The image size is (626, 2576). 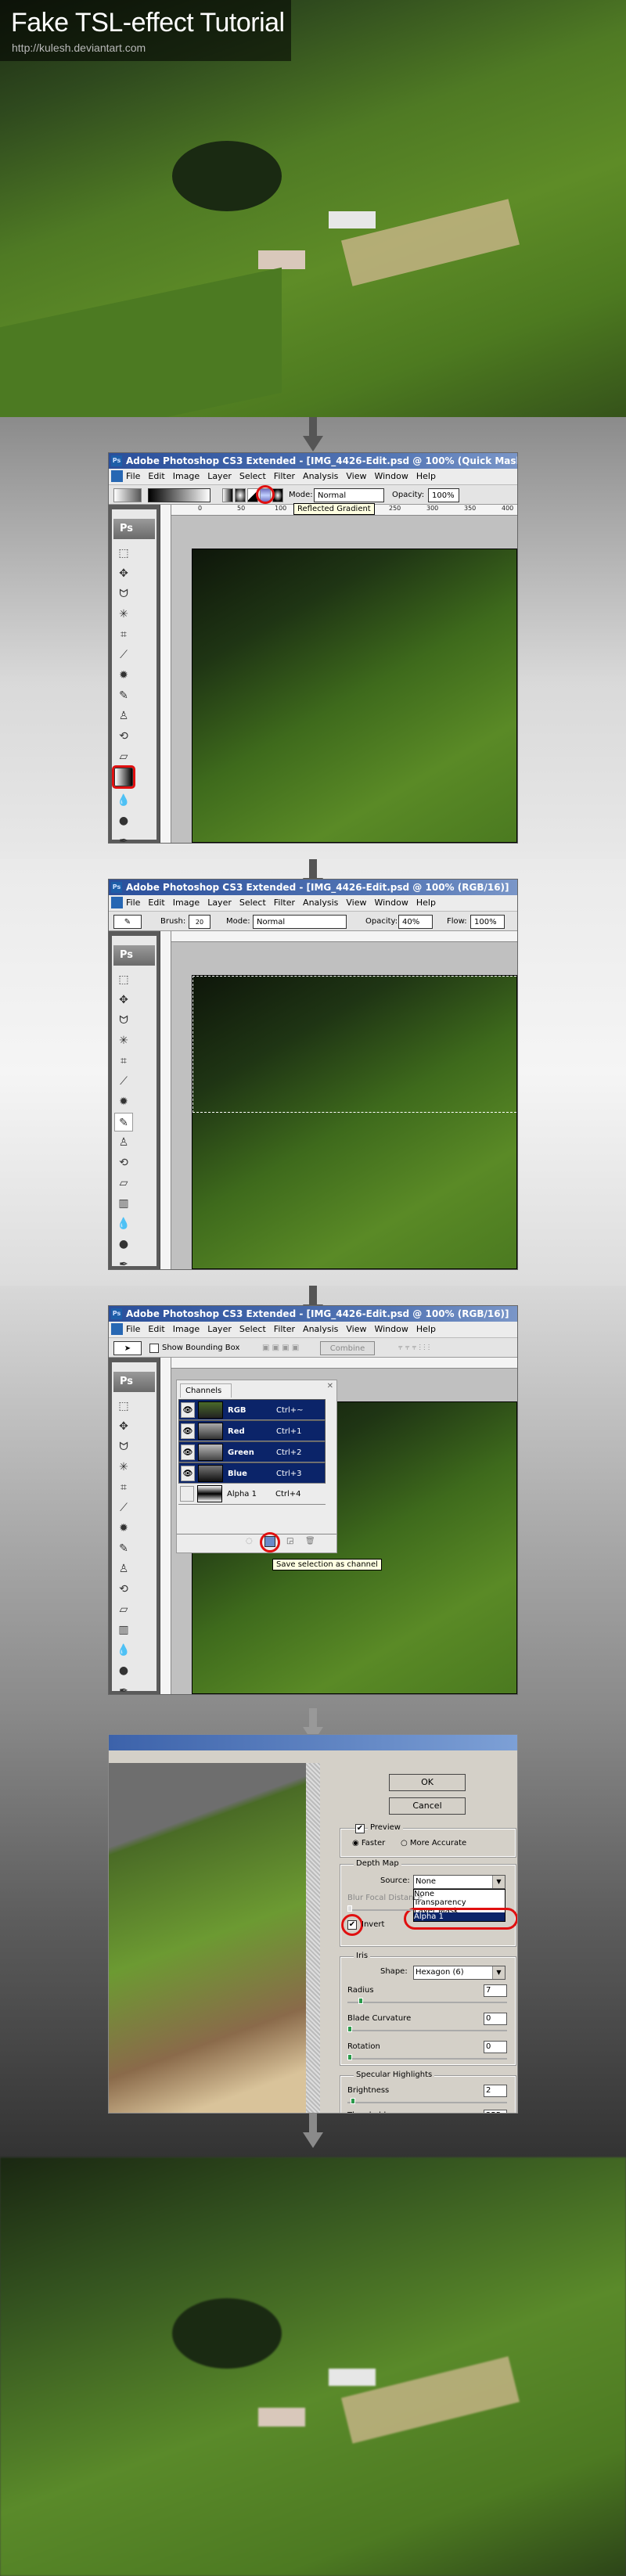 What do you see at coordinates (123, 1204) in the screenshot?
I see `gradient-tool-icon: ▥` at bounding box center [123, 1204].